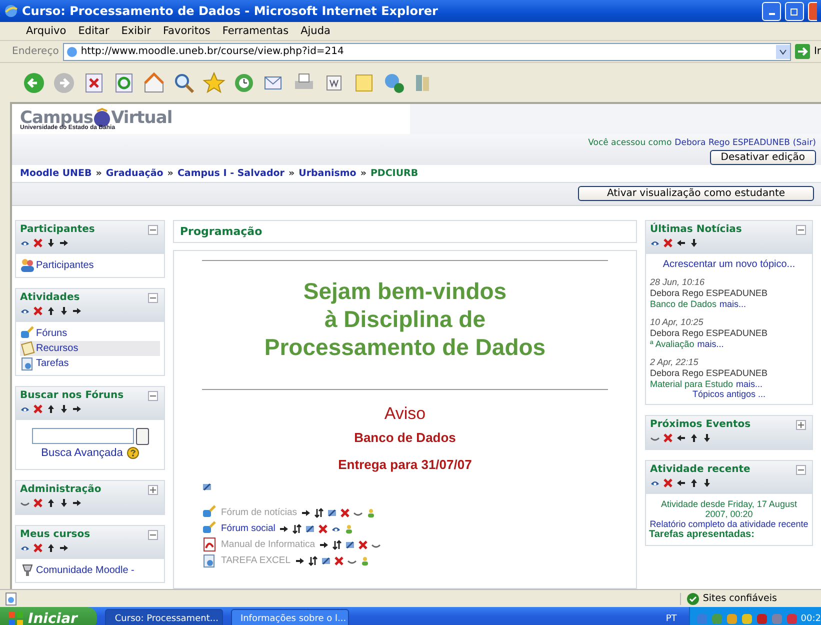  I want to click on close-button, so click(812, 11).